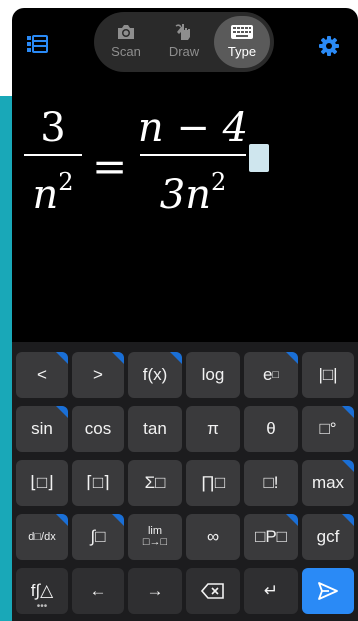 The height and width of the screenshot is (621, 358). I want to click on key-max: max, so click(328, 483).